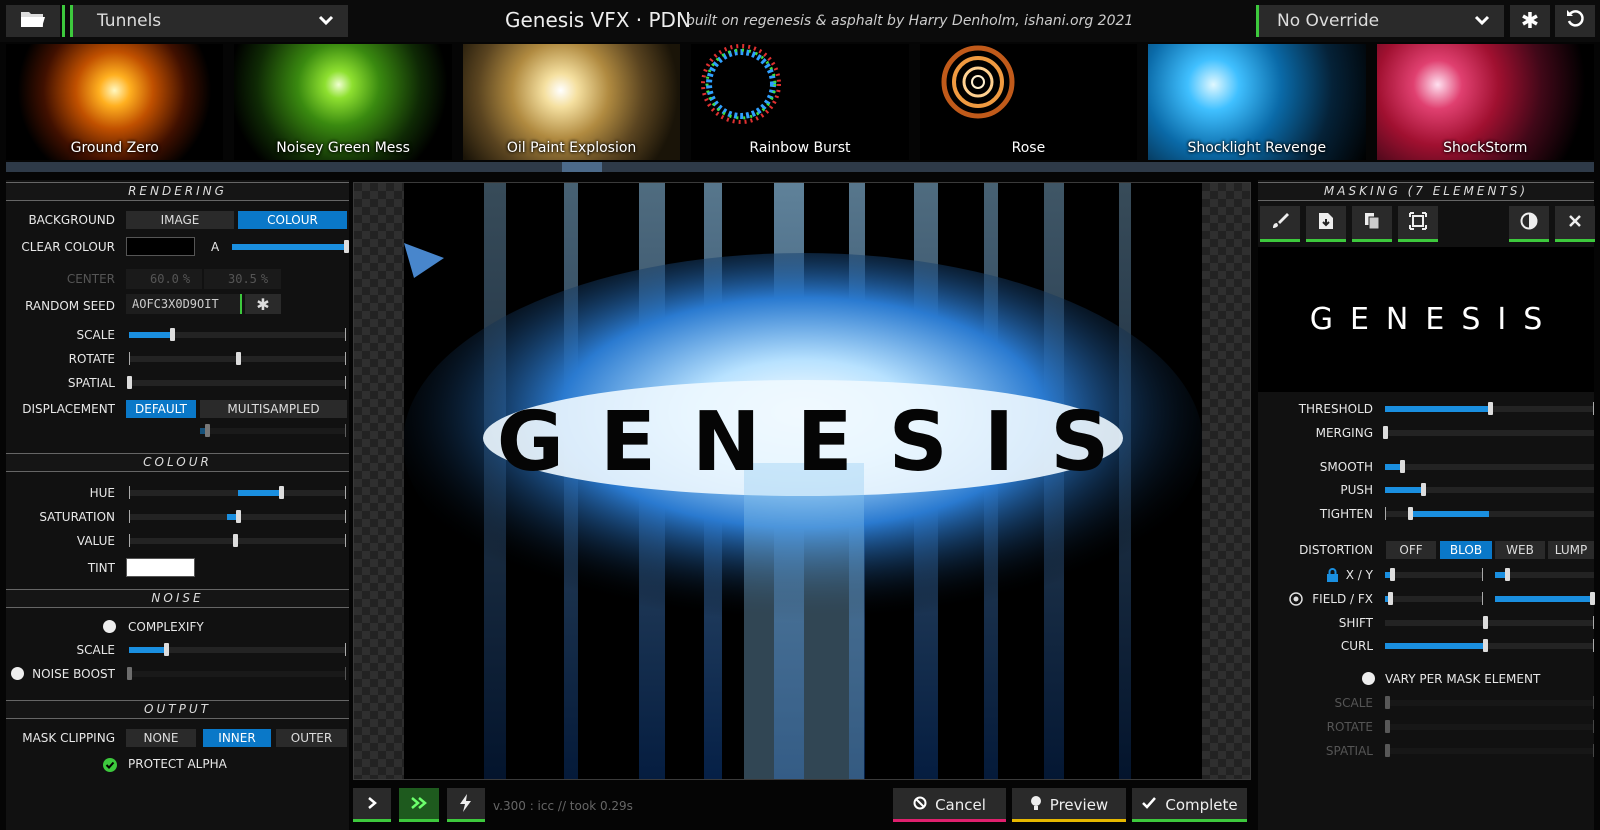 This screenshot has height=830, width=1600. I want to click on preset-thumbnail: Shocklight Revenge, so click(1257, 102).